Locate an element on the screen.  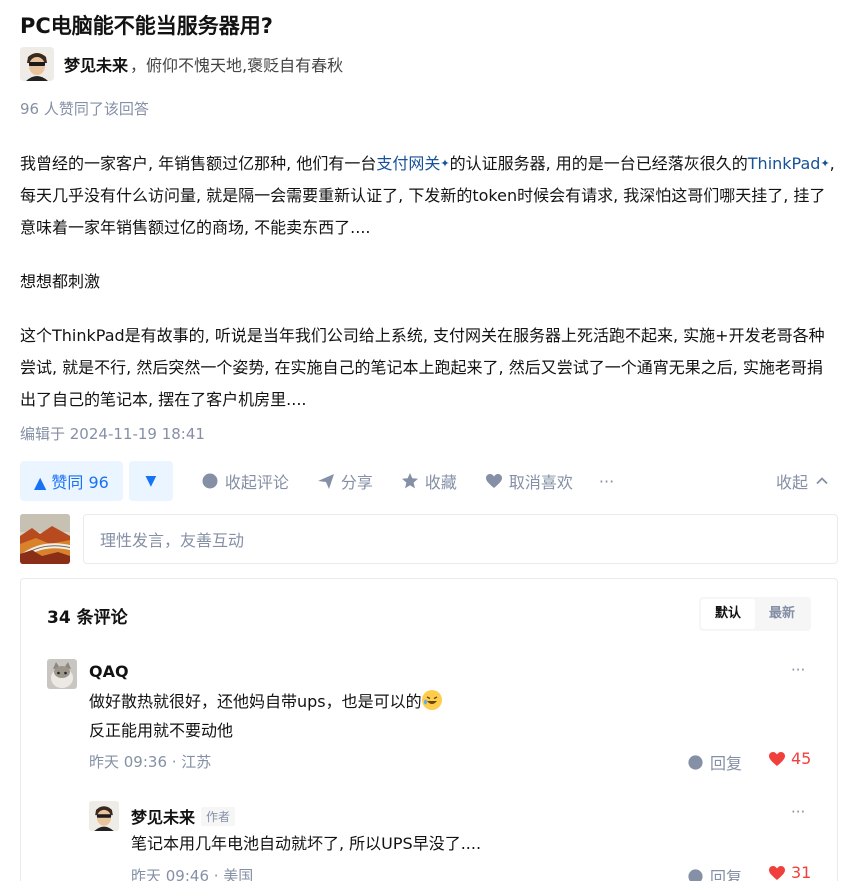
collapse-answer-button: 收起 is located at coordinates (803, 481).